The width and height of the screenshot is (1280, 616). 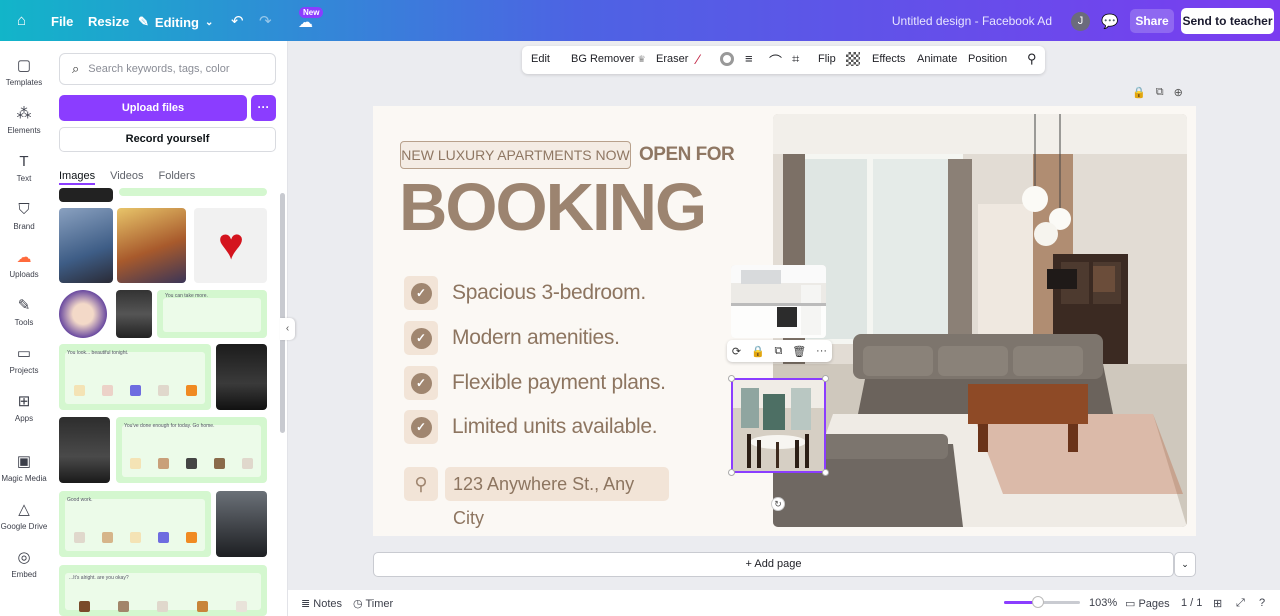 I want to click on comment-icon: 💬, so click(x=1110, y=21).